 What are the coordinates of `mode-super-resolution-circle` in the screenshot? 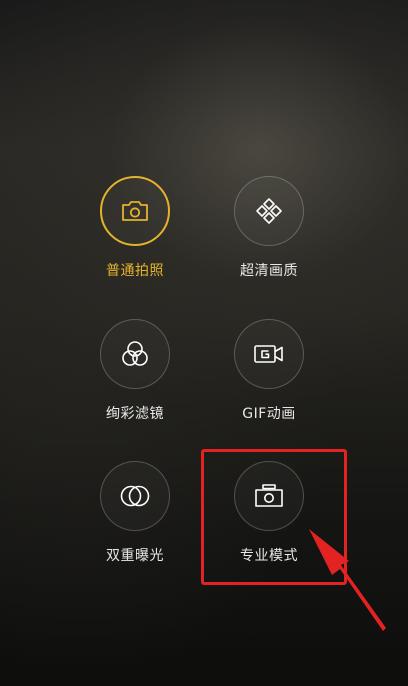 It's located at (269, 211).